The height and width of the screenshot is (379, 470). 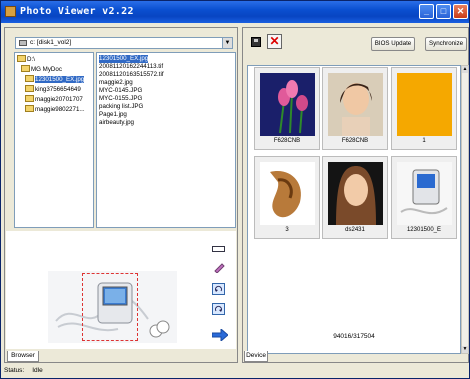 I want to click on crop-icon, so click(x=218, y=249).